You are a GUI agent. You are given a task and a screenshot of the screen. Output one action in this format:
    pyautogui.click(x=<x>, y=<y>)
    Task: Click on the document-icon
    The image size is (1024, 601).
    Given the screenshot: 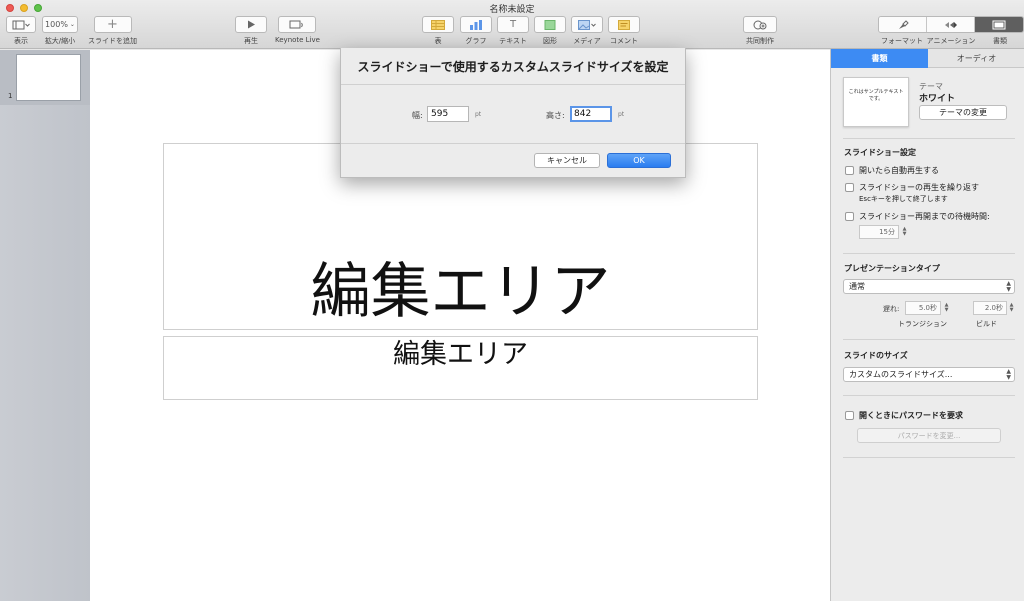 What is the action you would take?
    pyautogui.click(x=999, y=24)
    